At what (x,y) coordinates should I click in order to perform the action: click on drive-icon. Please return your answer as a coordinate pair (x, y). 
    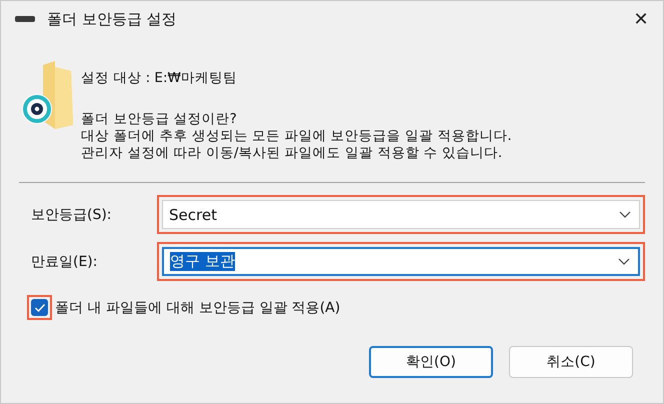
    Looking at the image, I should click on (25, 19).